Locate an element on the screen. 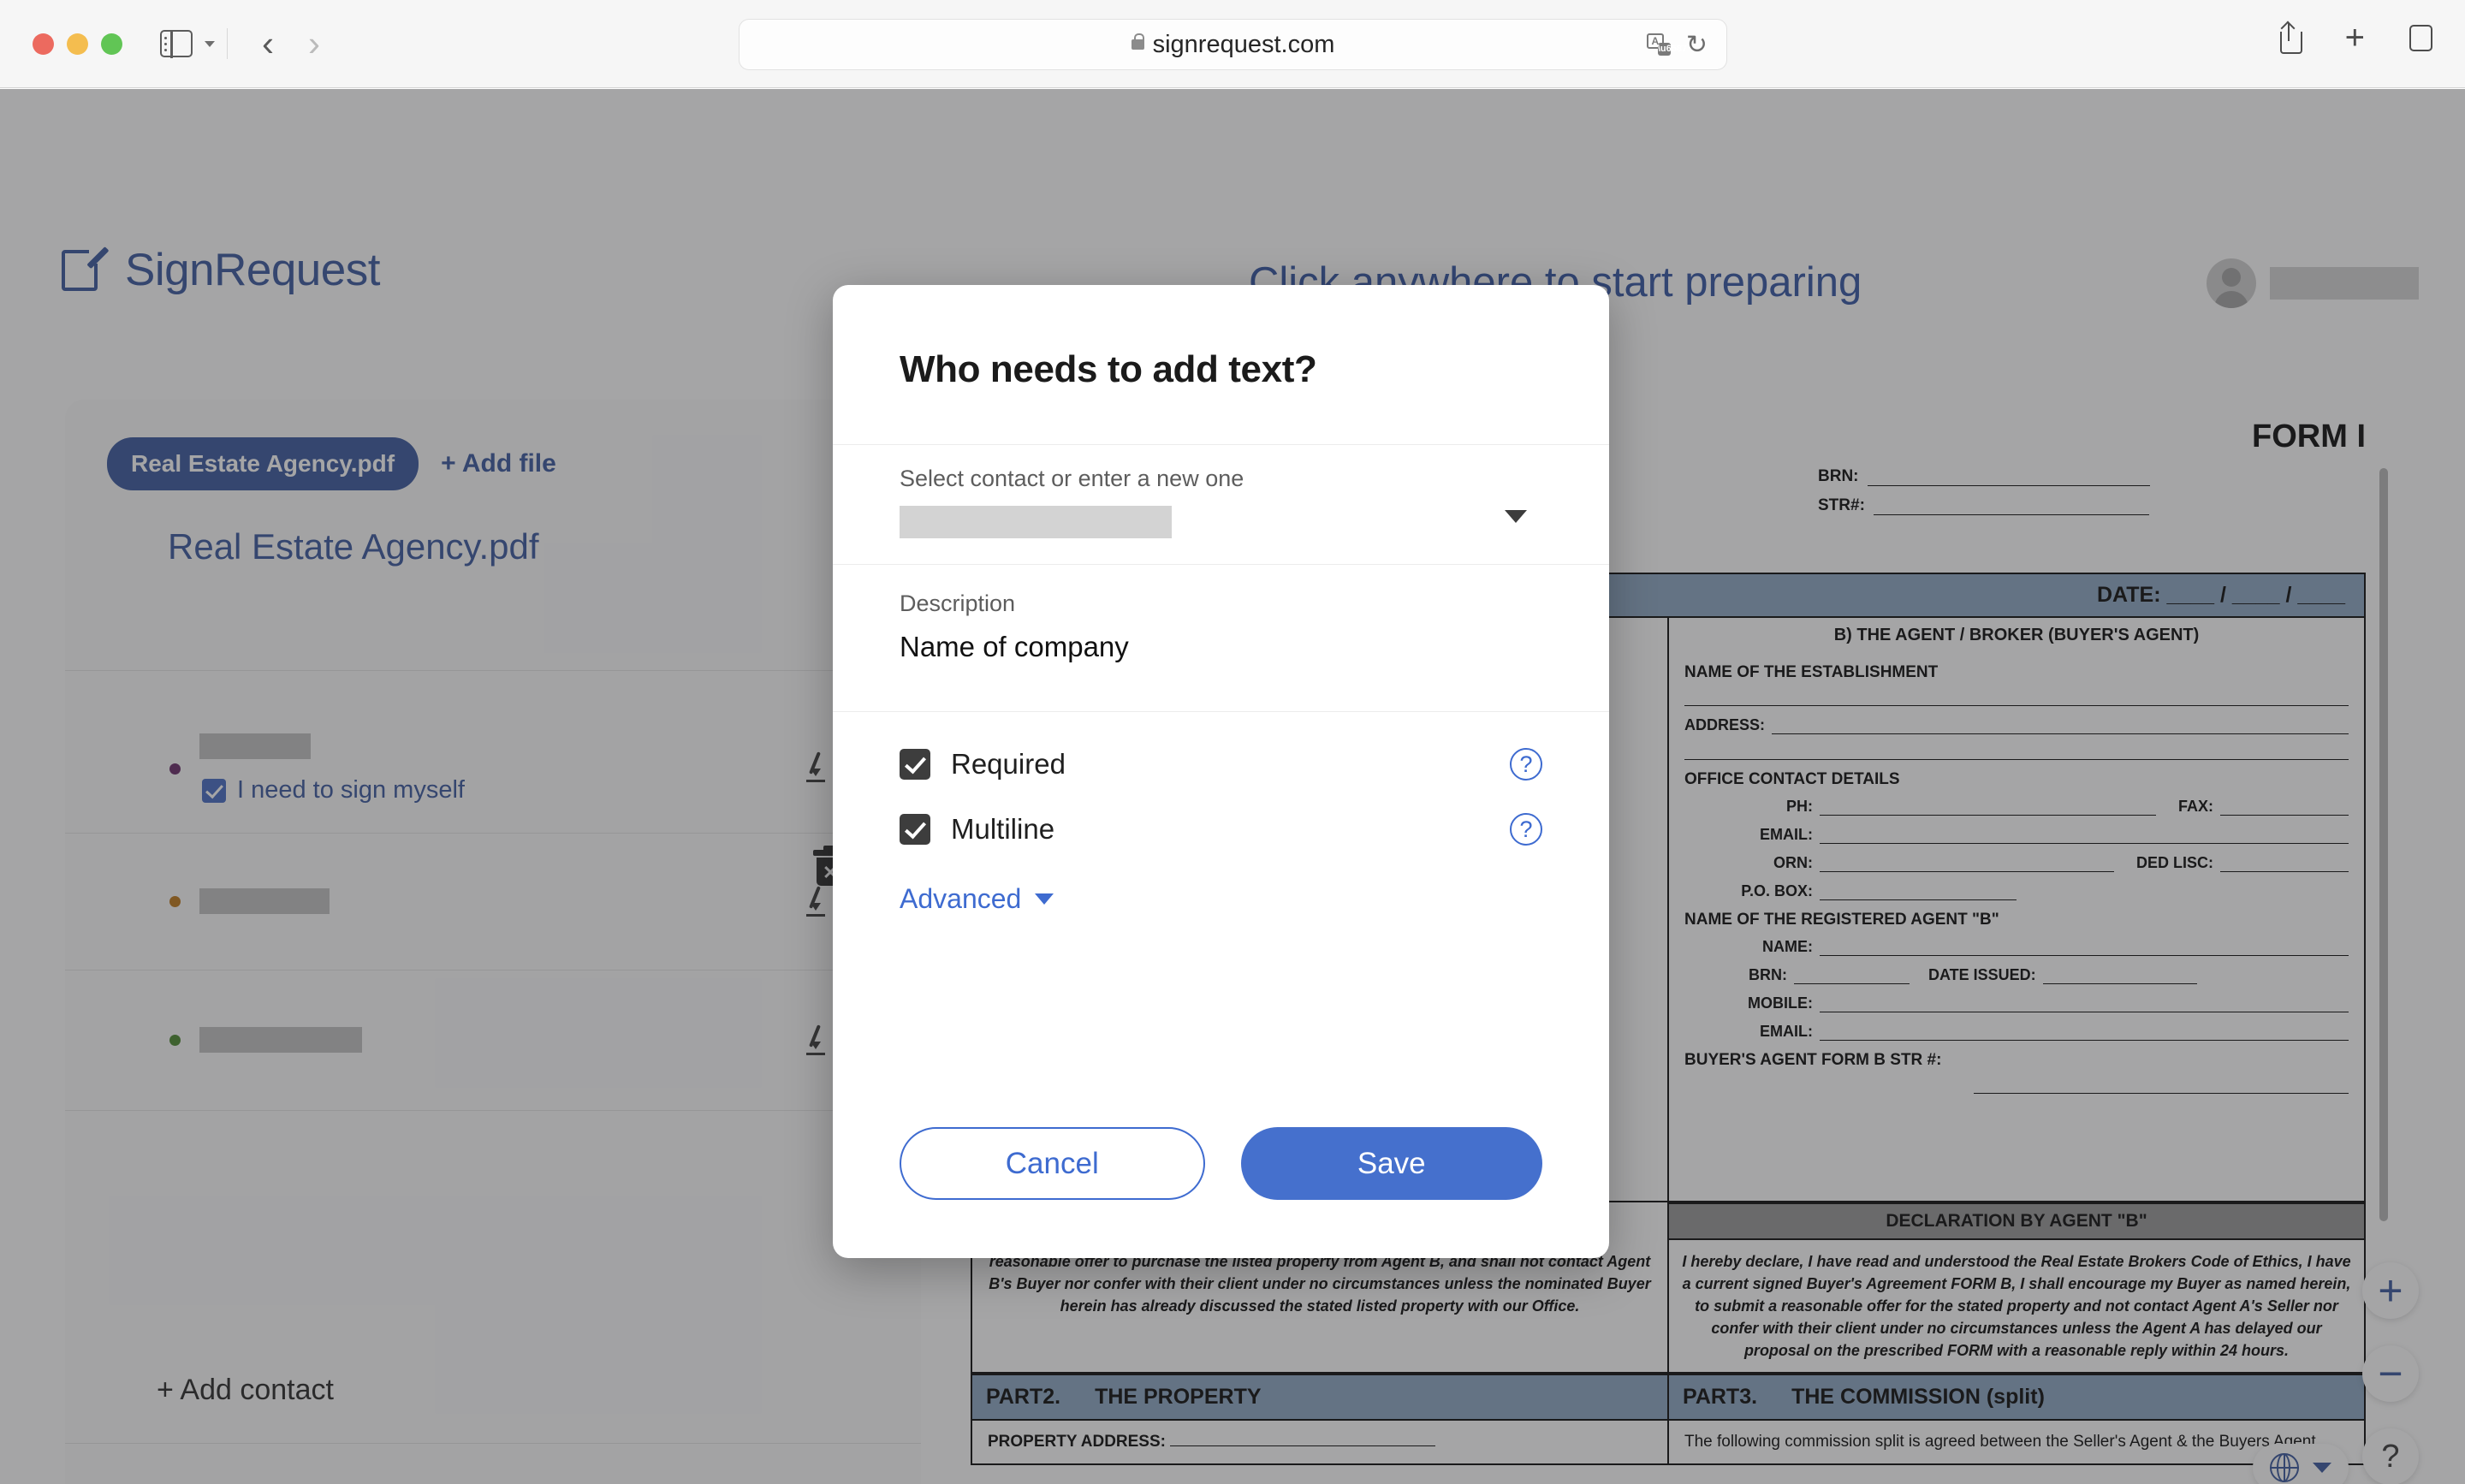  sidebar-icon is located at coordinates (176, 44).